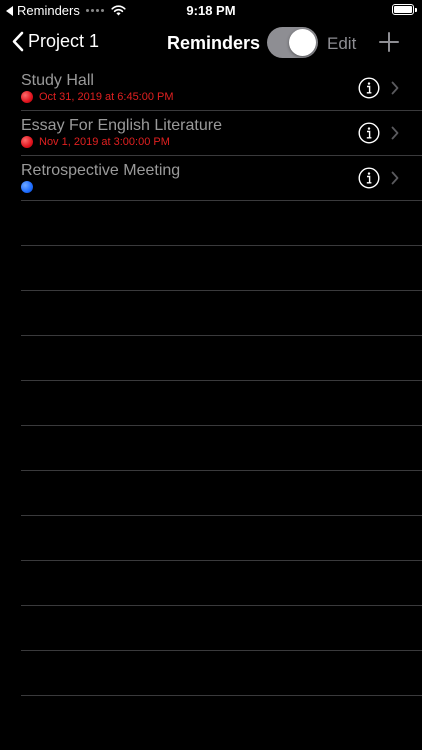  Describe the element at coordinates (389, 42) in the screenshot. I see `add-icon` at that location.